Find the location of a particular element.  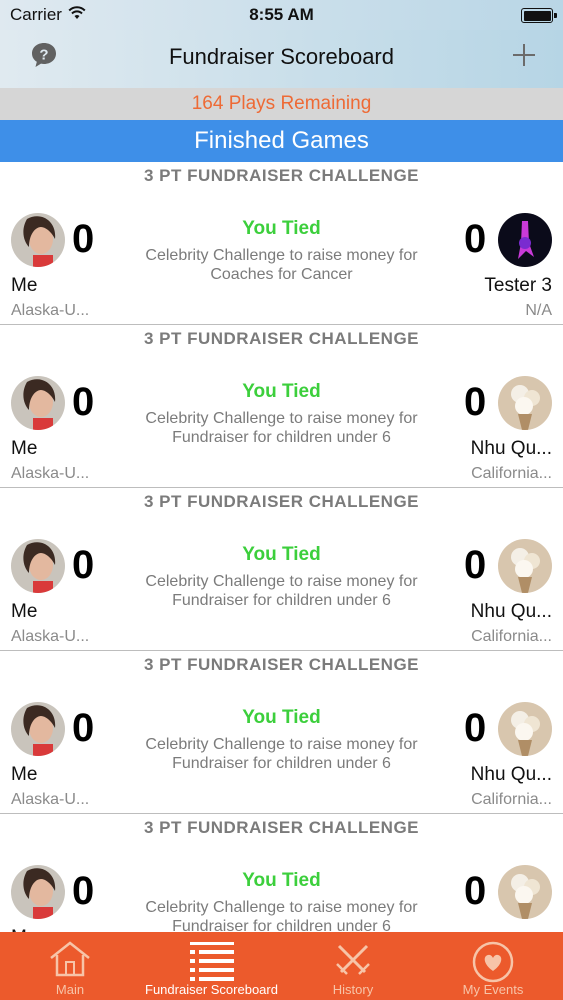

tab-label: My Events is located at coordinates (493, 989).